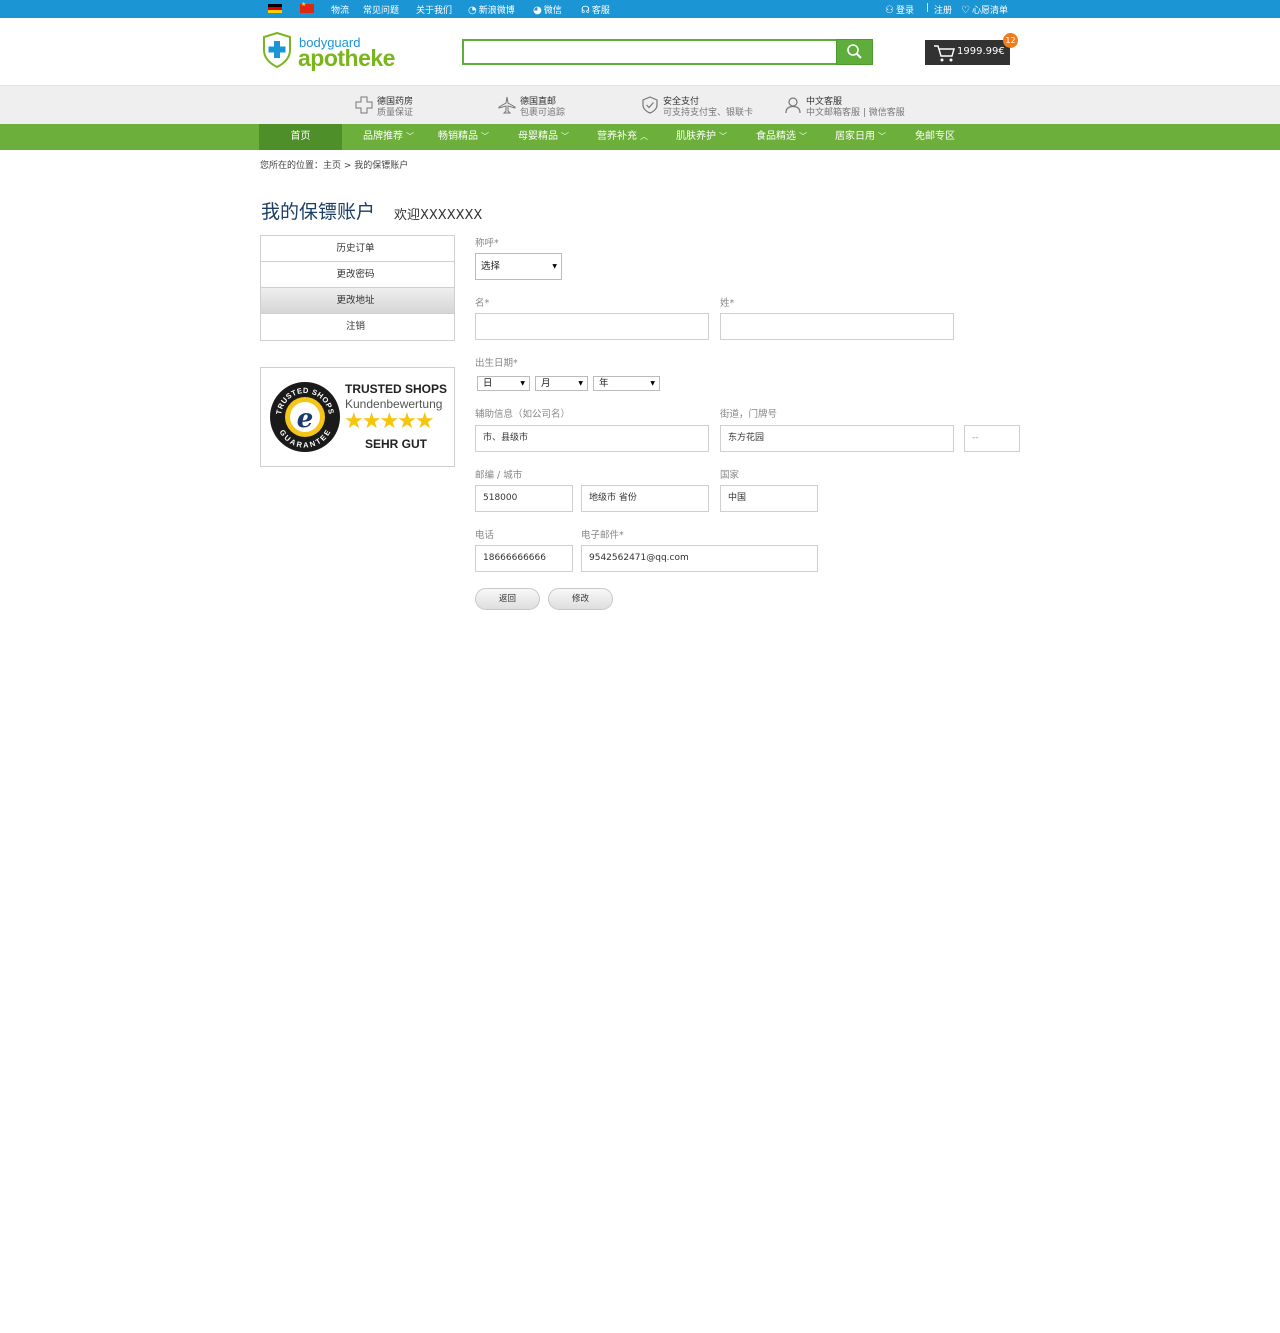 Image resolution: width=1280 pixels, height=1333 pixels. What do you see at coordinates (935, 137) in the screenshot?
I see `nav-free-shipping: 免邮专区` at bounding box center [935, 137].